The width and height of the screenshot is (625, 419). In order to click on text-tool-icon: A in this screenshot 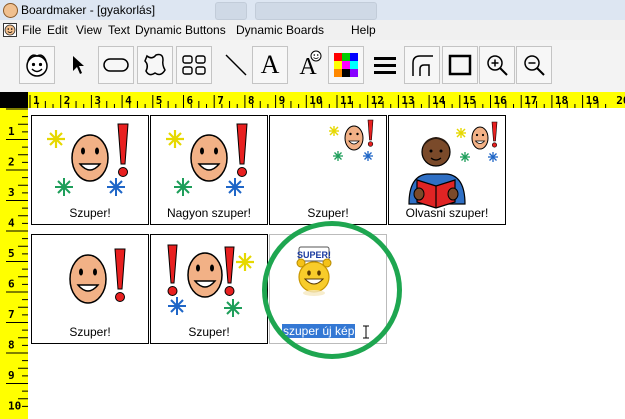, I will do `click(270, 64)`.